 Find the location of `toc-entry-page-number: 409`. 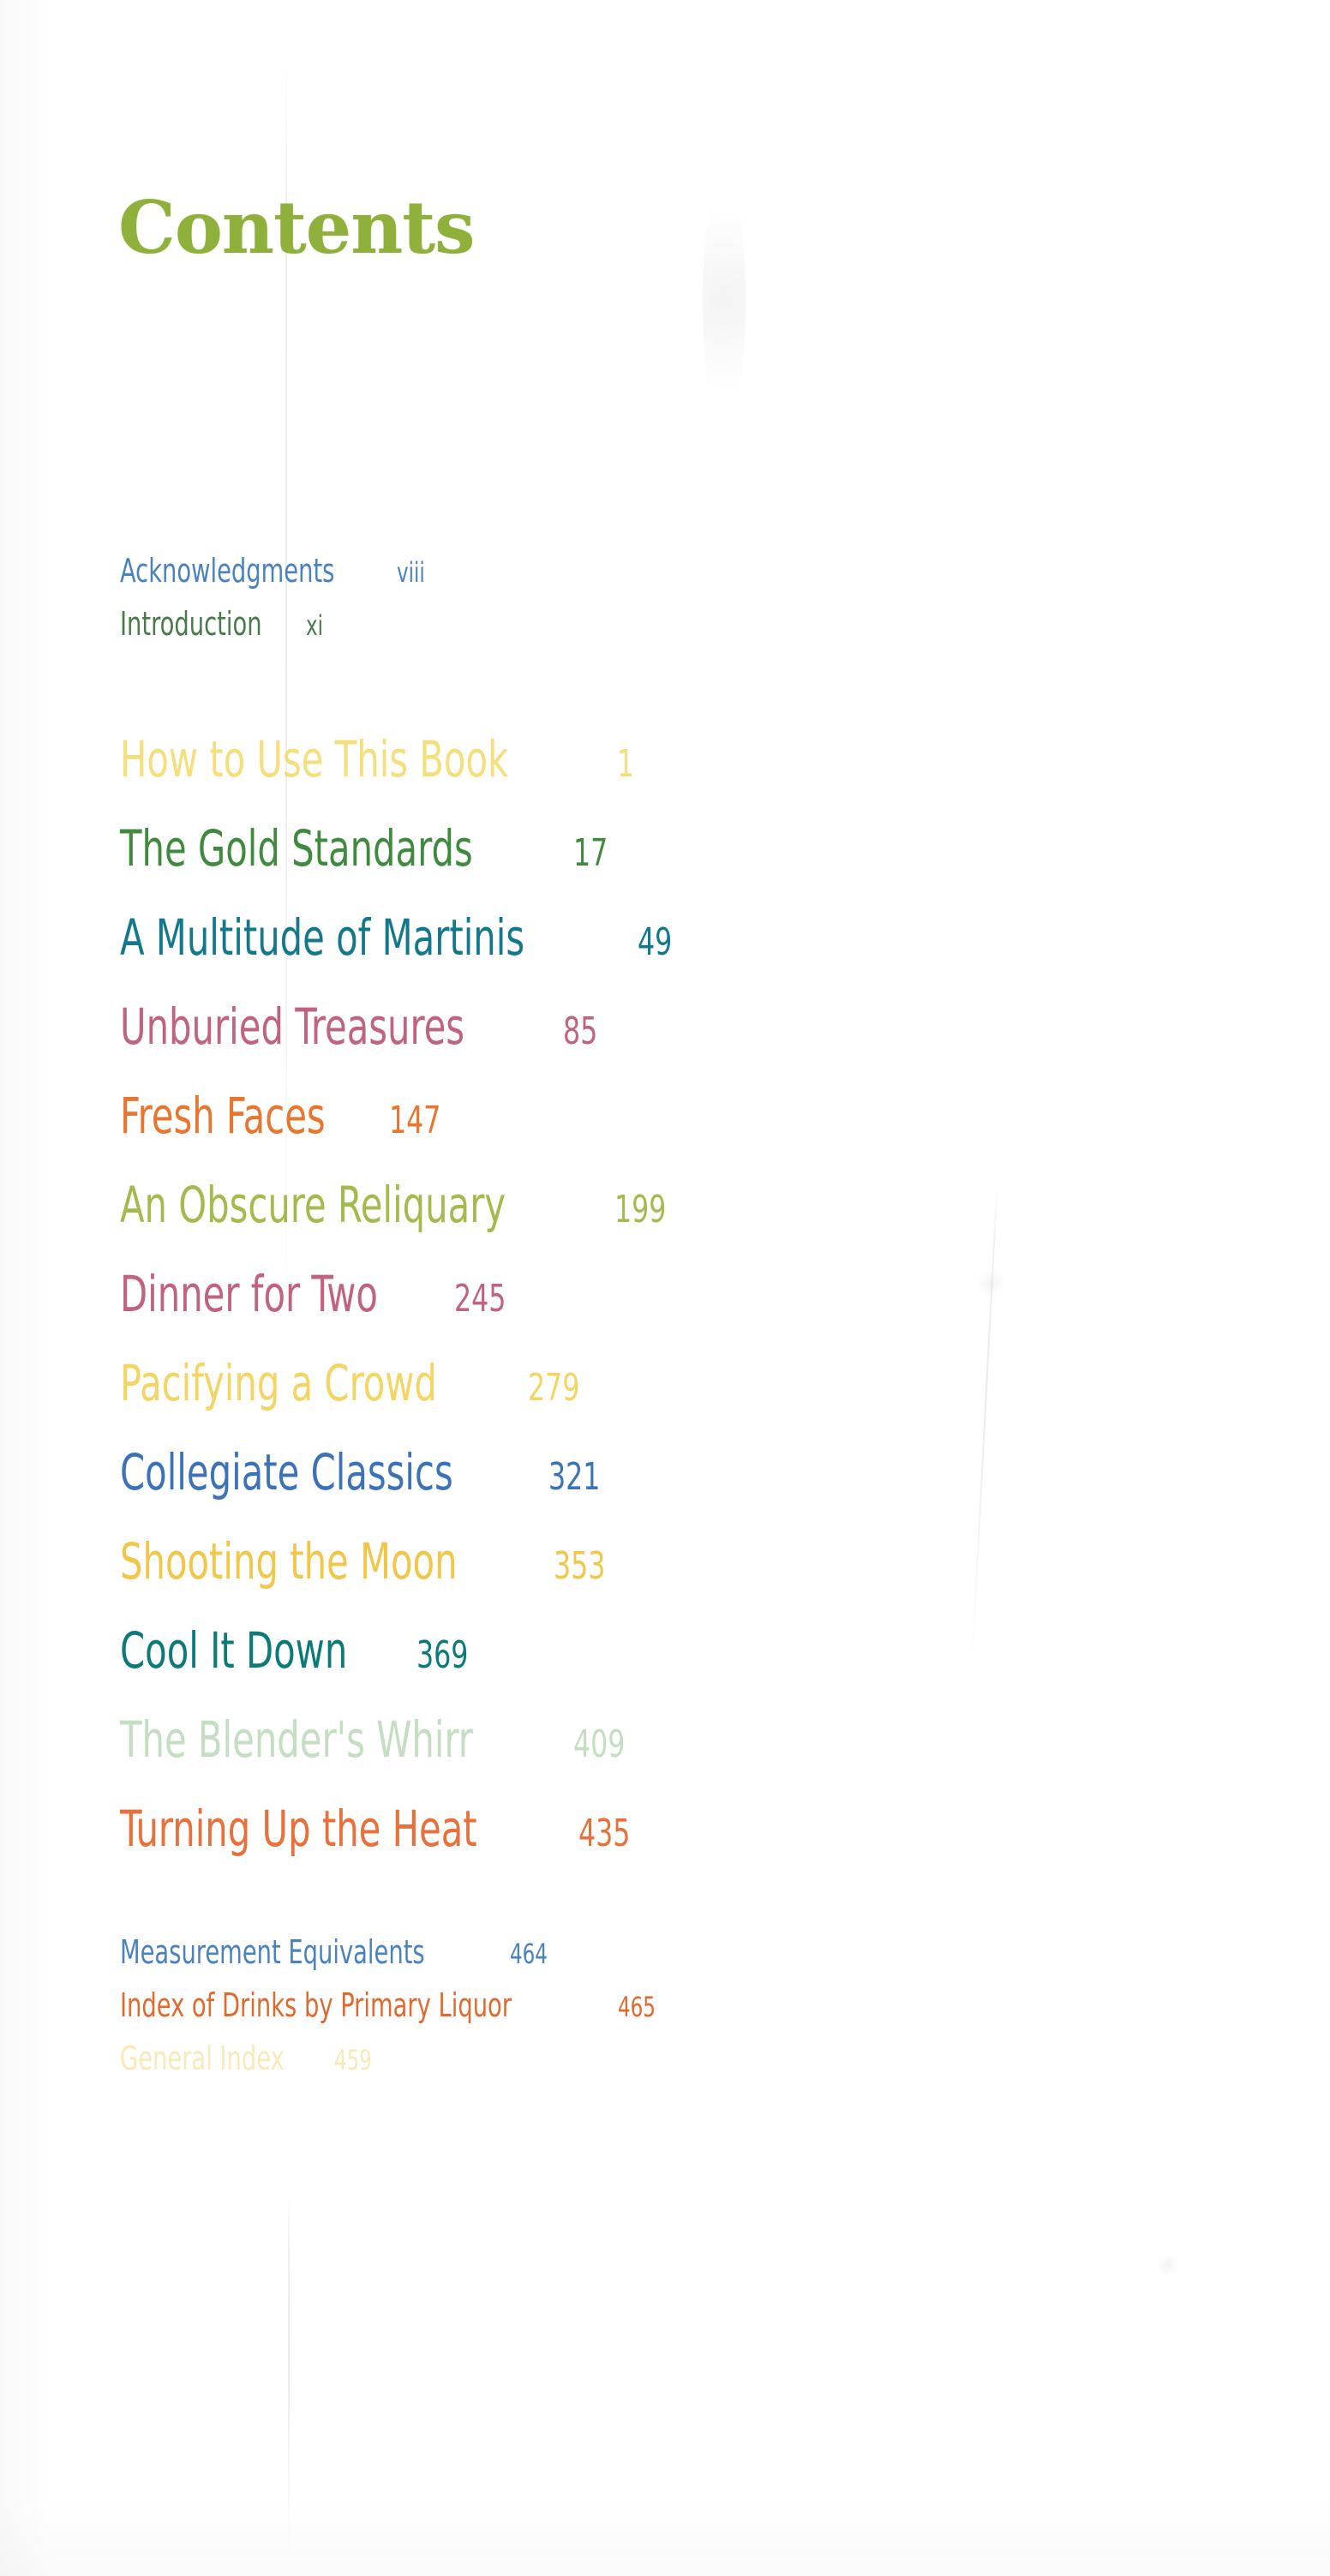

toc-entry-page-number: 409 is located at coordinates (599, 1744).